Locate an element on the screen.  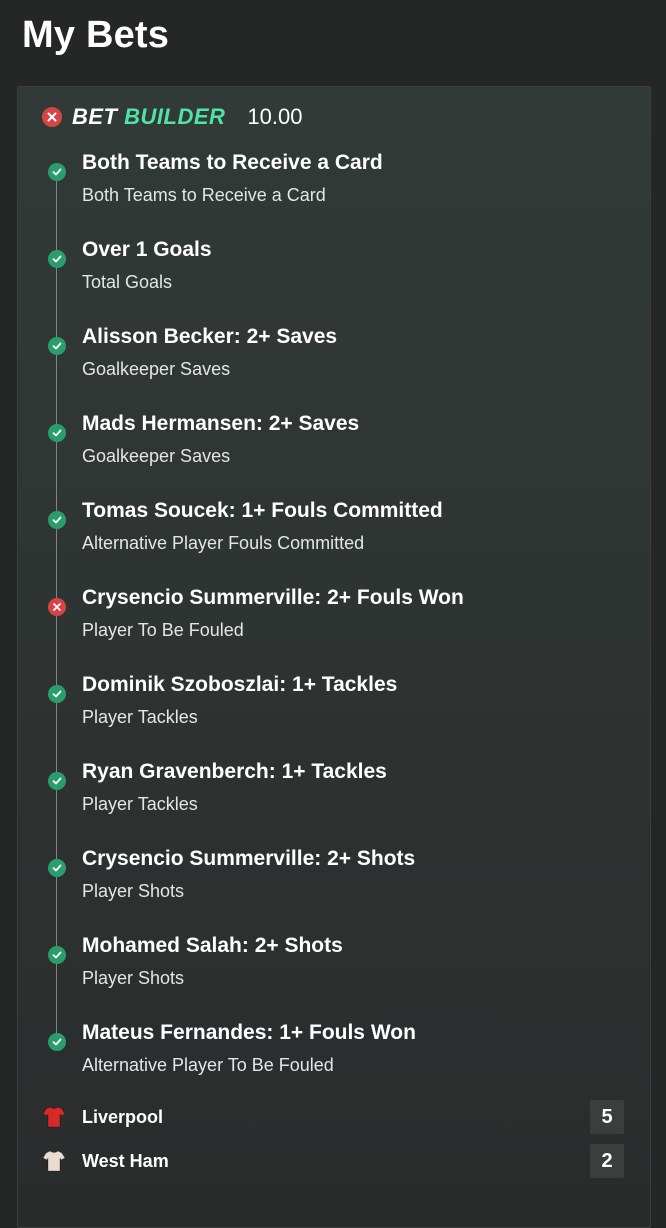
leg-market: Both Teams to Receive a Card is located at coordinates (204, 195).